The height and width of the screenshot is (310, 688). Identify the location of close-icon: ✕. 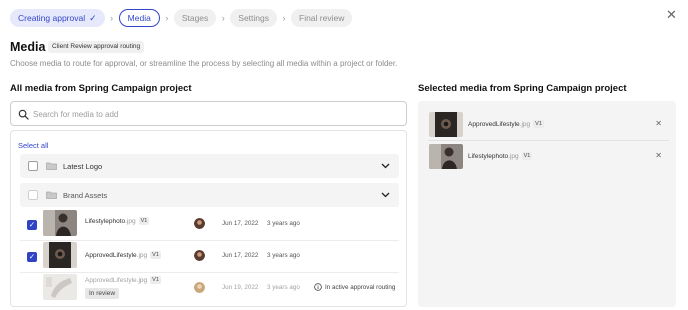
(671, 14).